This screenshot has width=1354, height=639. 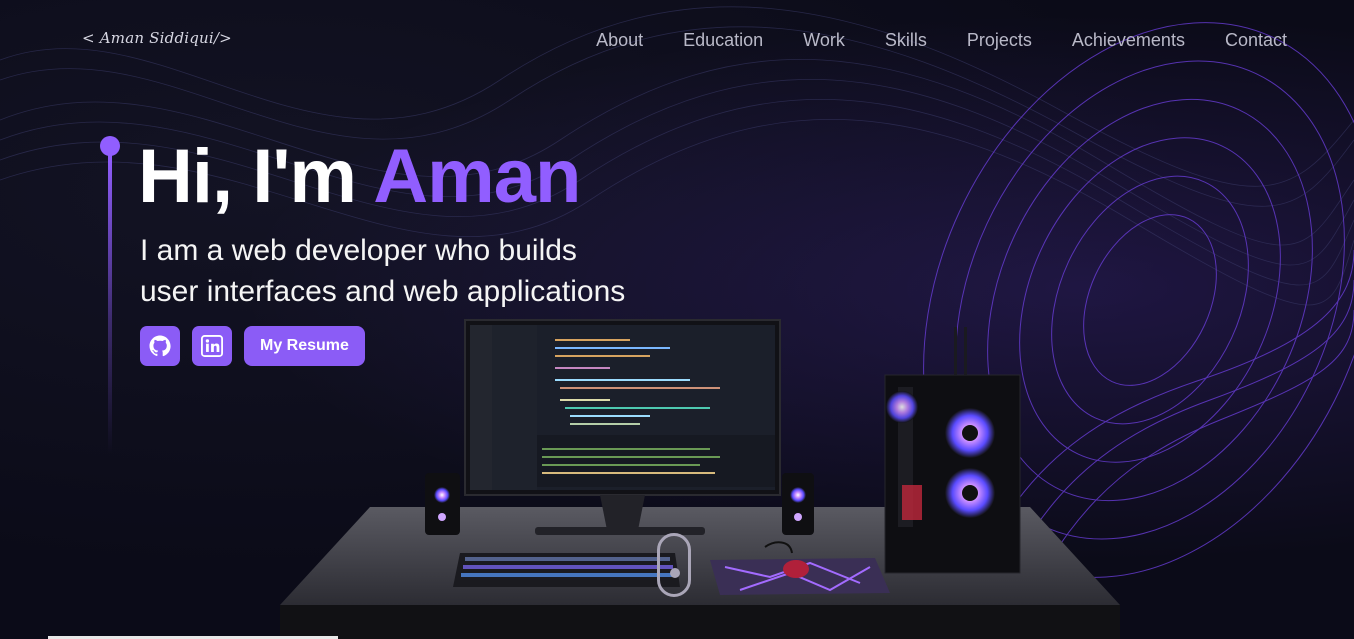 I want to click on linkedin-button, so click(x=212, y=346).